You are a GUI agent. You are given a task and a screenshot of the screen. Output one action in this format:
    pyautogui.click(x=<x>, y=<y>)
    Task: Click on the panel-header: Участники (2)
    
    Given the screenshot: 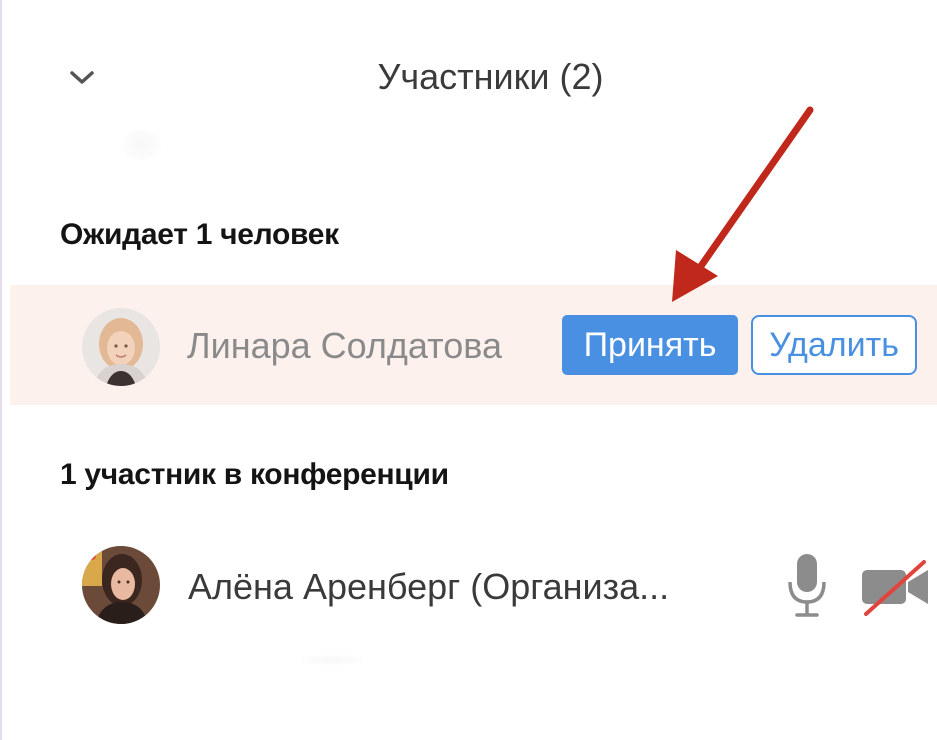 What is the action you would take?
    pyautogui.click(x=469, y=80)
    